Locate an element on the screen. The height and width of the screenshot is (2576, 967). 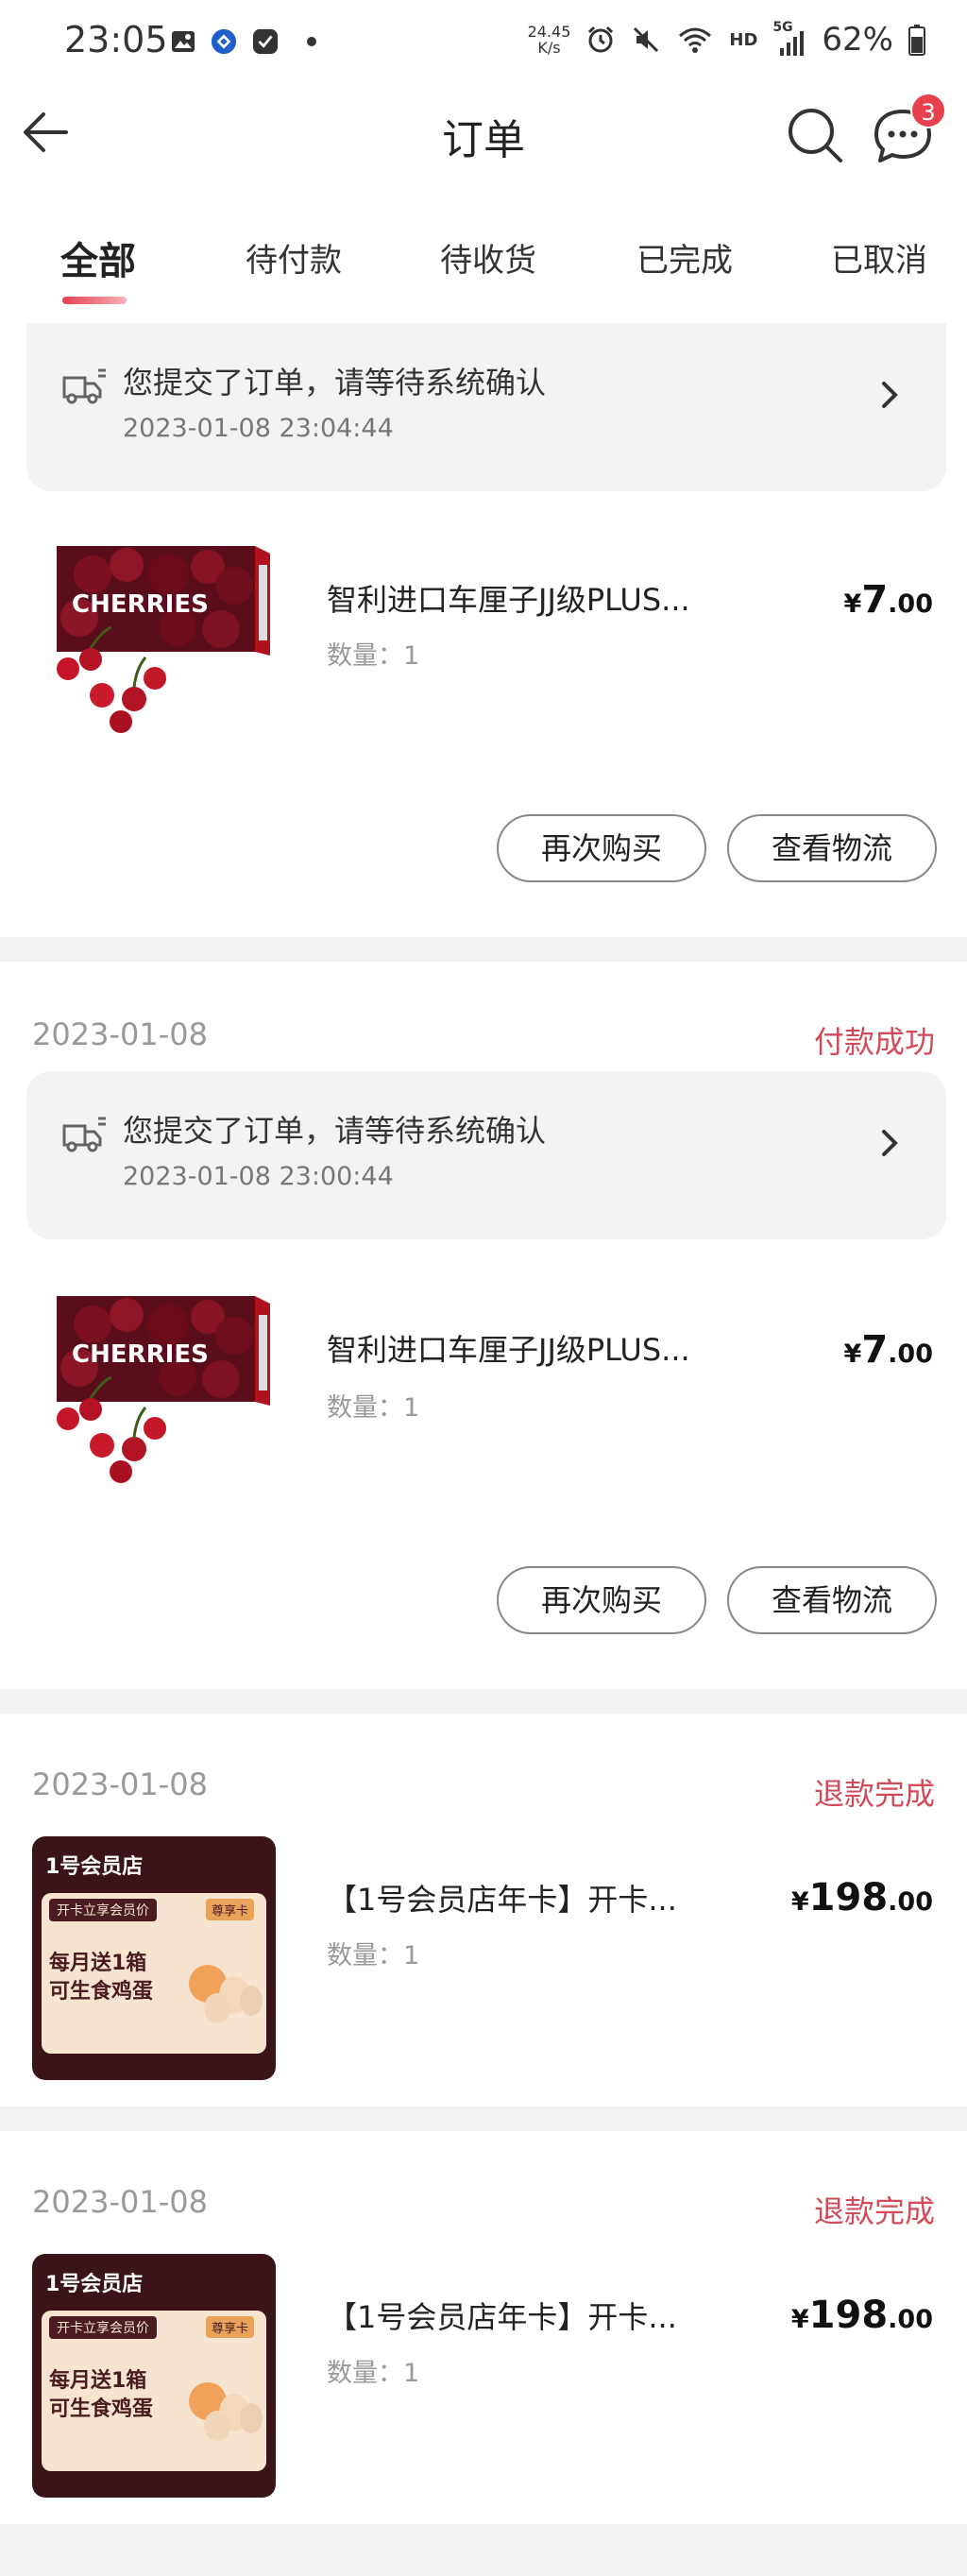
order-tabs: 全部 待付款 待收货 已完成 已取消 is located at coordinates (483, 267).